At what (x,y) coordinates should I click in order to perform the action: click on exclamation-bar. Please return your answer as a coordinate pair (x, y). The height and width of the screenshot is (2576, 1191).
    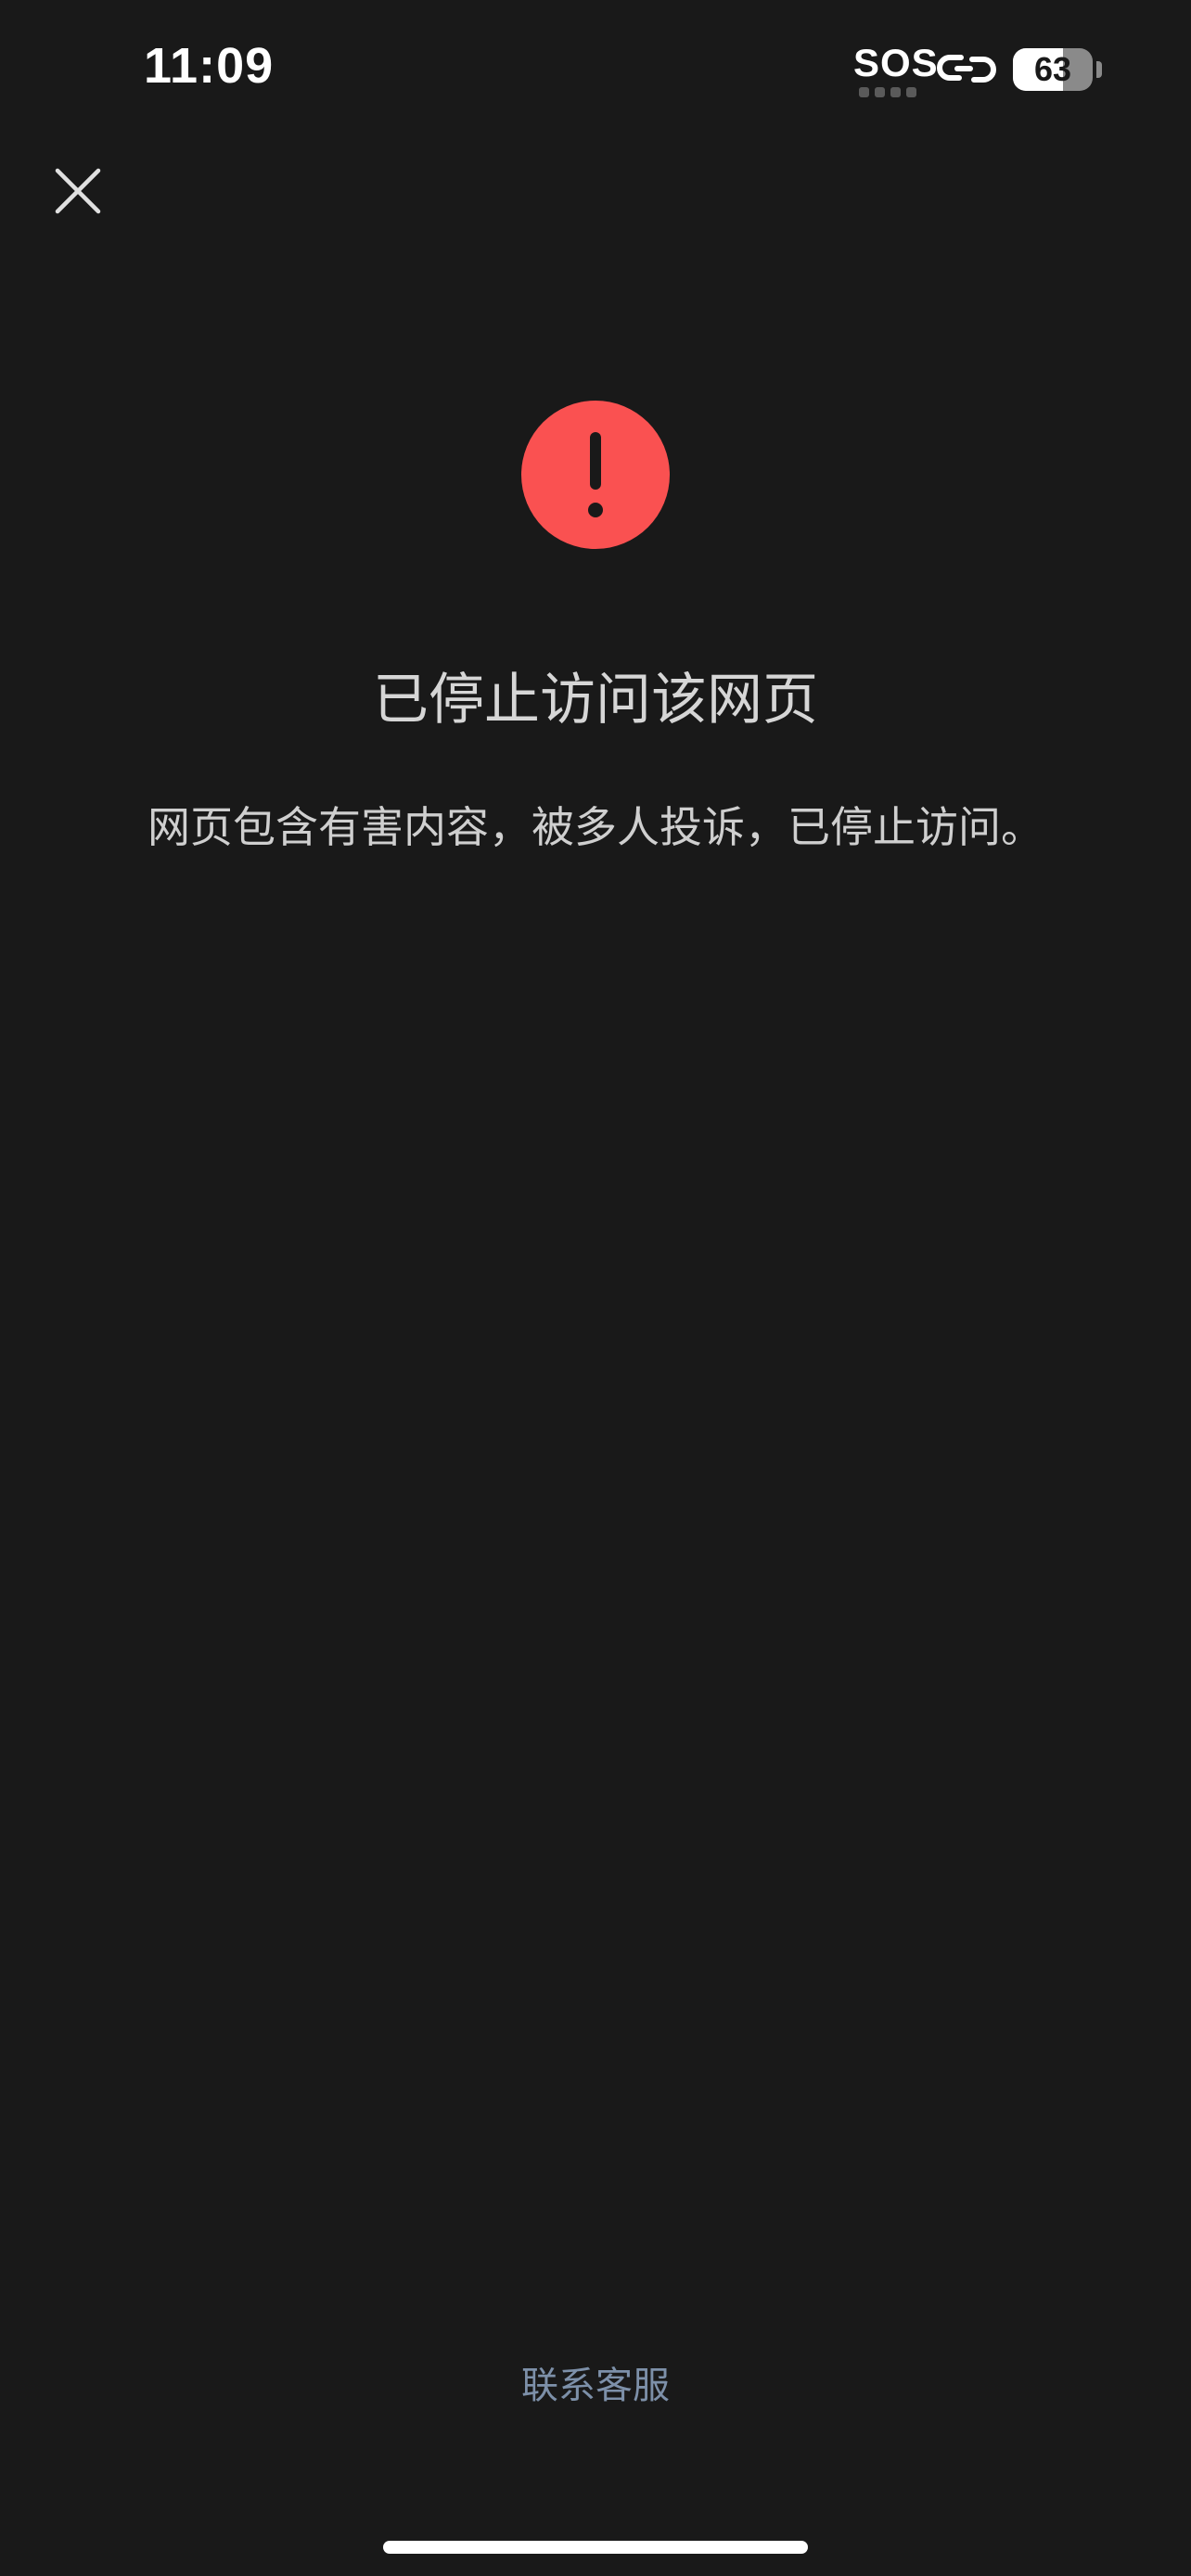
    Looking at the image, I should click on (595, 461).